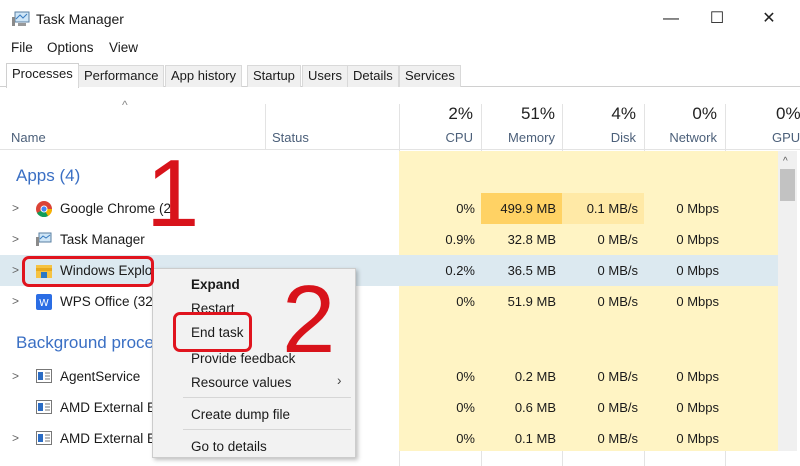 The image size is (800, 466). What do you see at coordinates (704, 113) in the screenshot?
I see `network-total: 0%` at bounding box center [704, 113].